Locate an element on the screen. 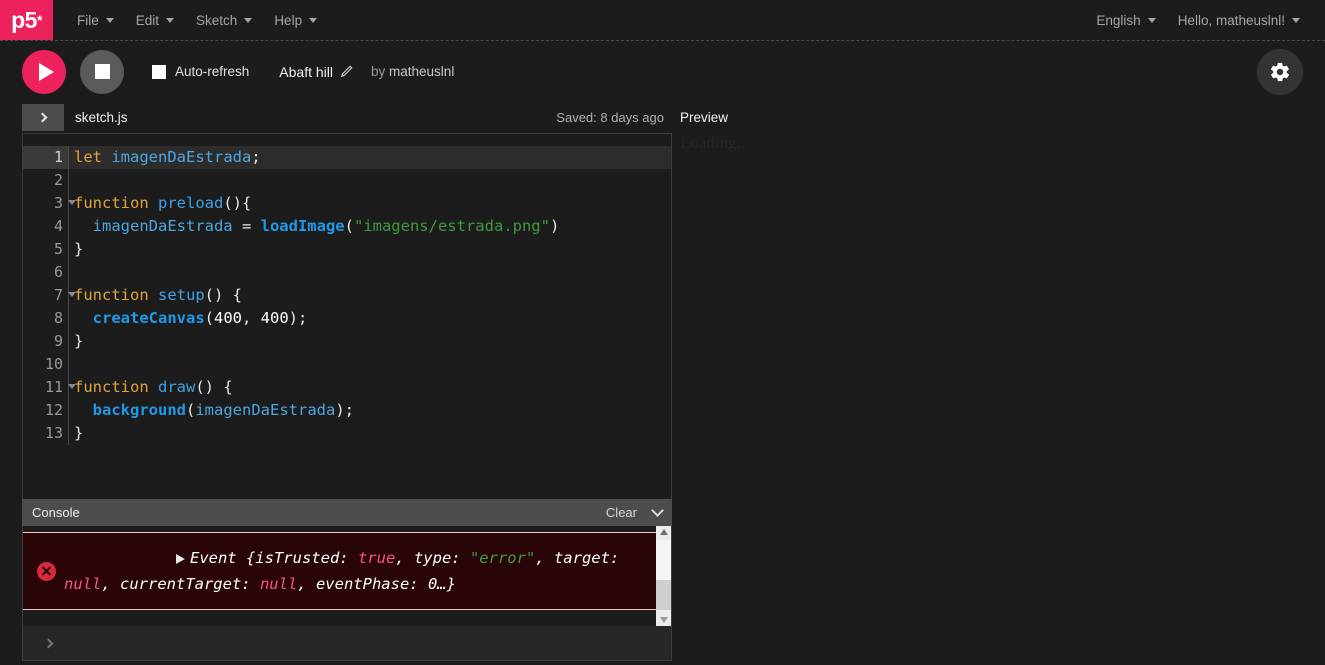 Image resolution: width=1325 pixels, height=665 pixels. play-icon is located at coordinates (46, 71).